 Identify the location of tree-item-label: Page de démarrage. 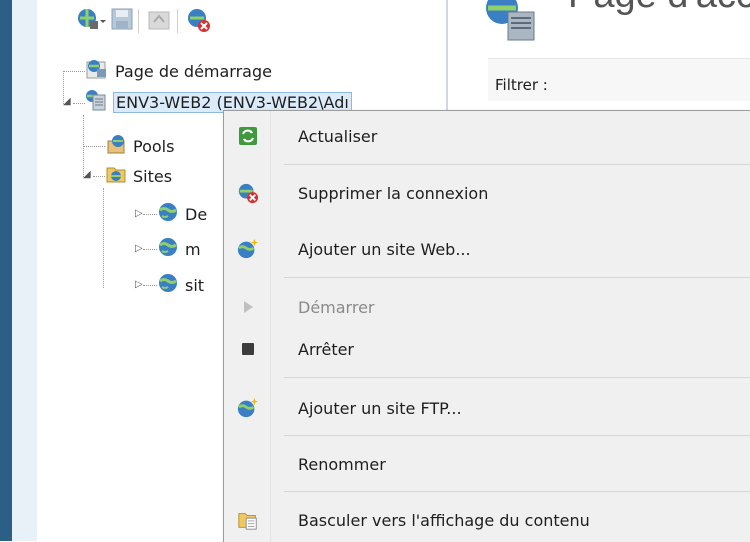
(193, 71).